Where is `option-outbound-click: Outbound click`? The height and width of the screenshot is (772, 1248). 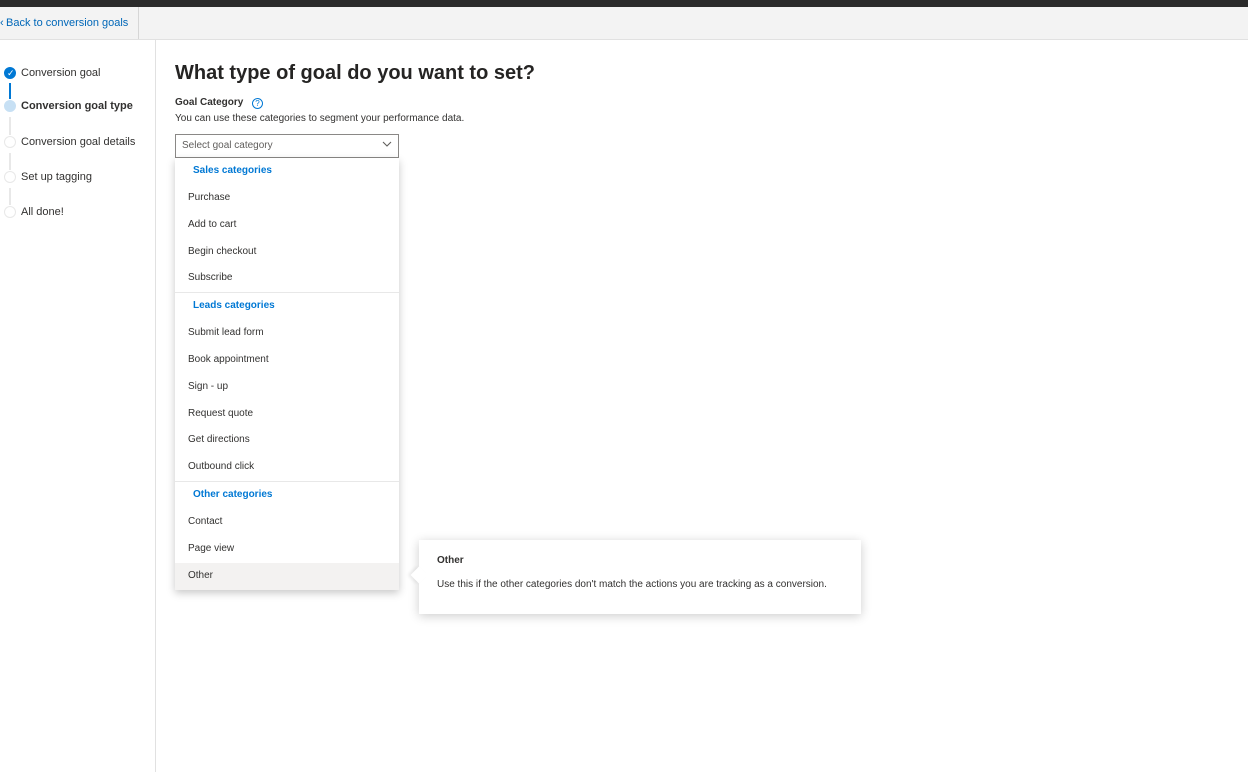 option-outbound-click: Outbound click is located at coordinates (287, 467).